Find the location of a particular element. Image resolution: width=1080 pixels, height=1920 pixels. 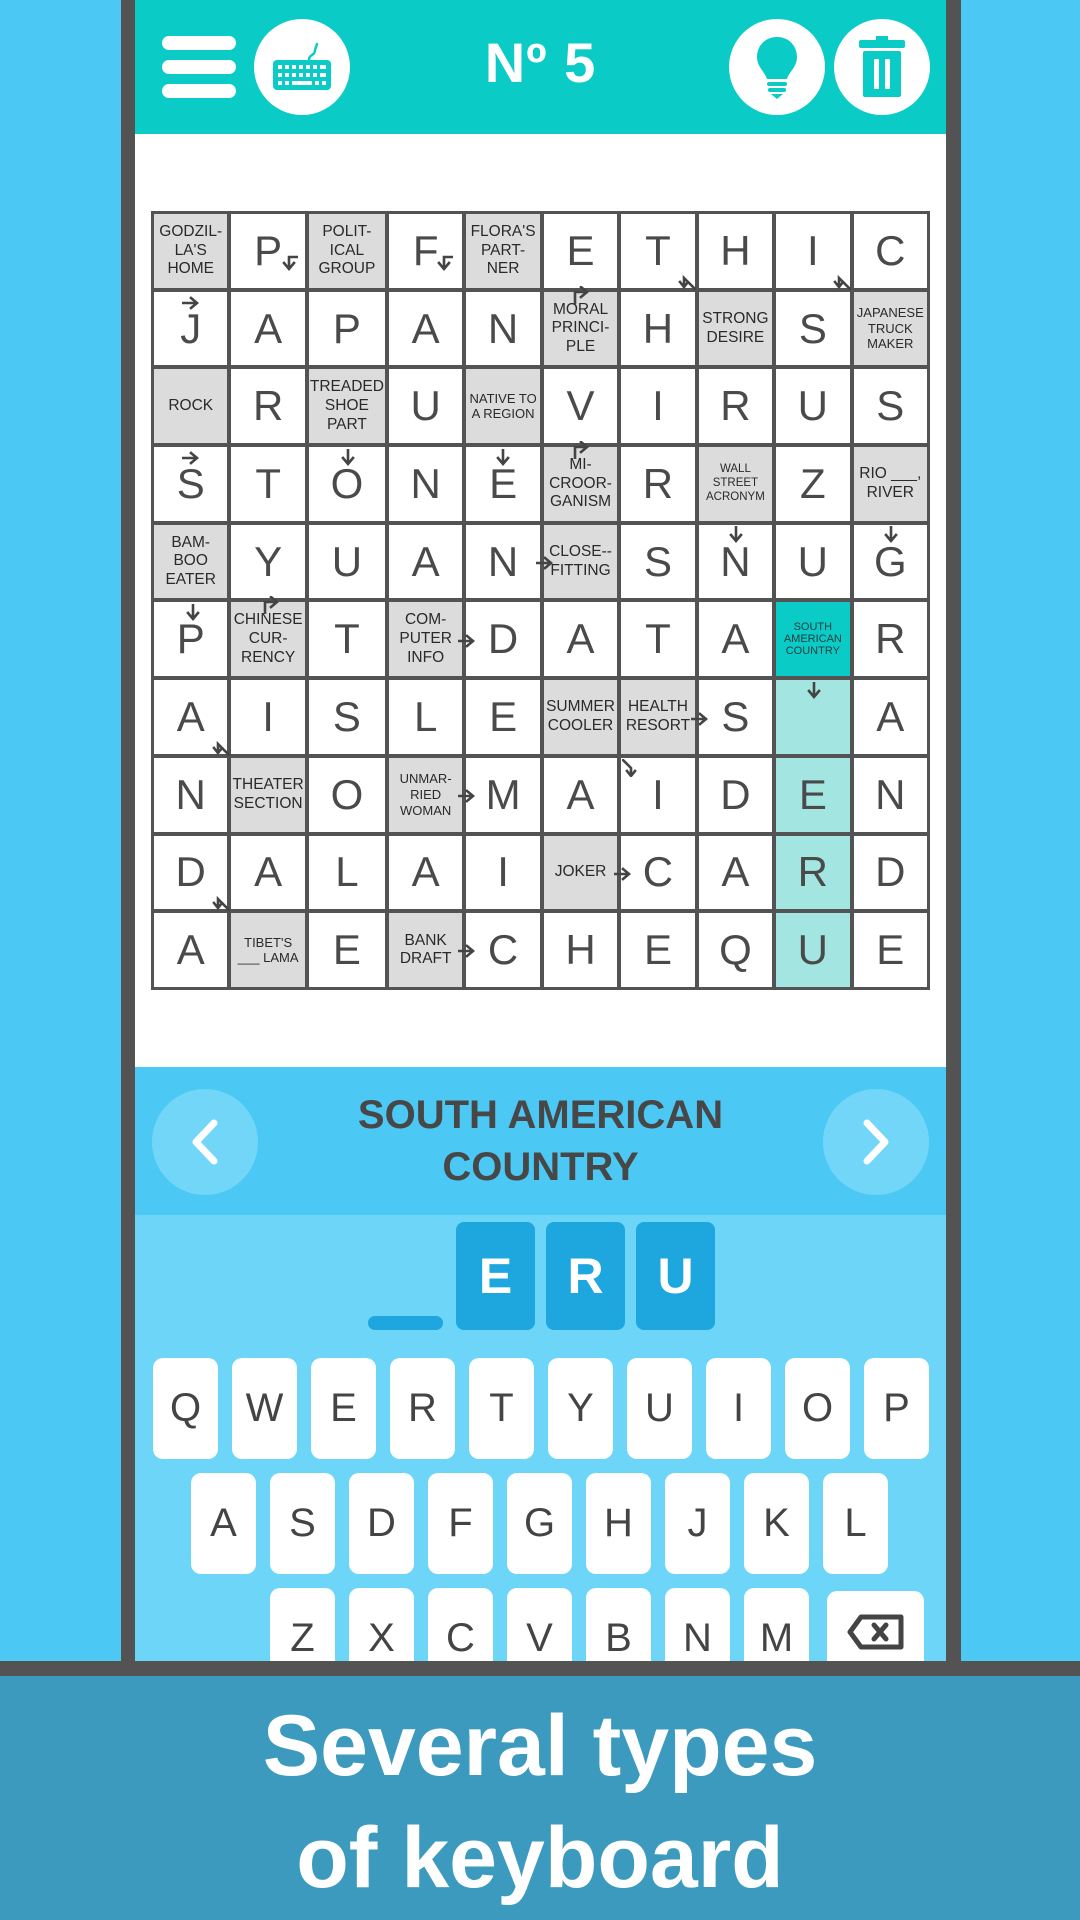

key-h: H is located at coordinates (618, 1523).